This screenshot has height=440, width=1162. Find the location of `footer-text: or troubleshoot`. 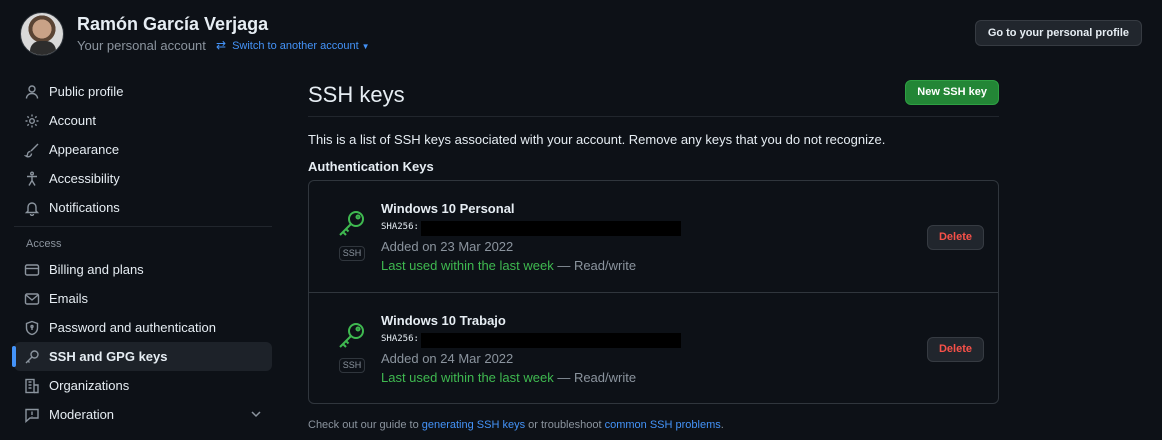

footer-text: or troubleshoot is located at coordinates (565, 425).